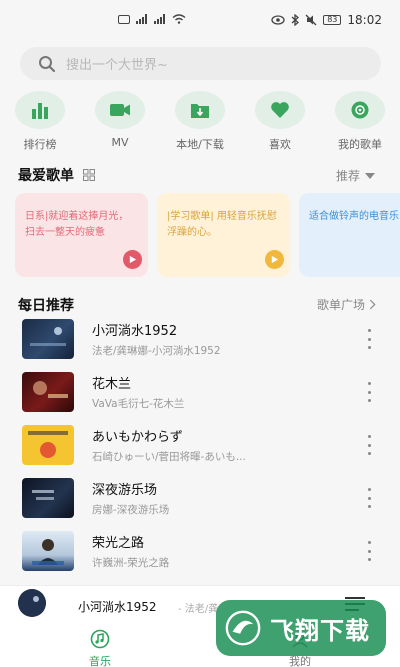  What do you see at coordinates (278, 20) in the screenshot?
I see `eye-icon` at bounding box center [278, 20].